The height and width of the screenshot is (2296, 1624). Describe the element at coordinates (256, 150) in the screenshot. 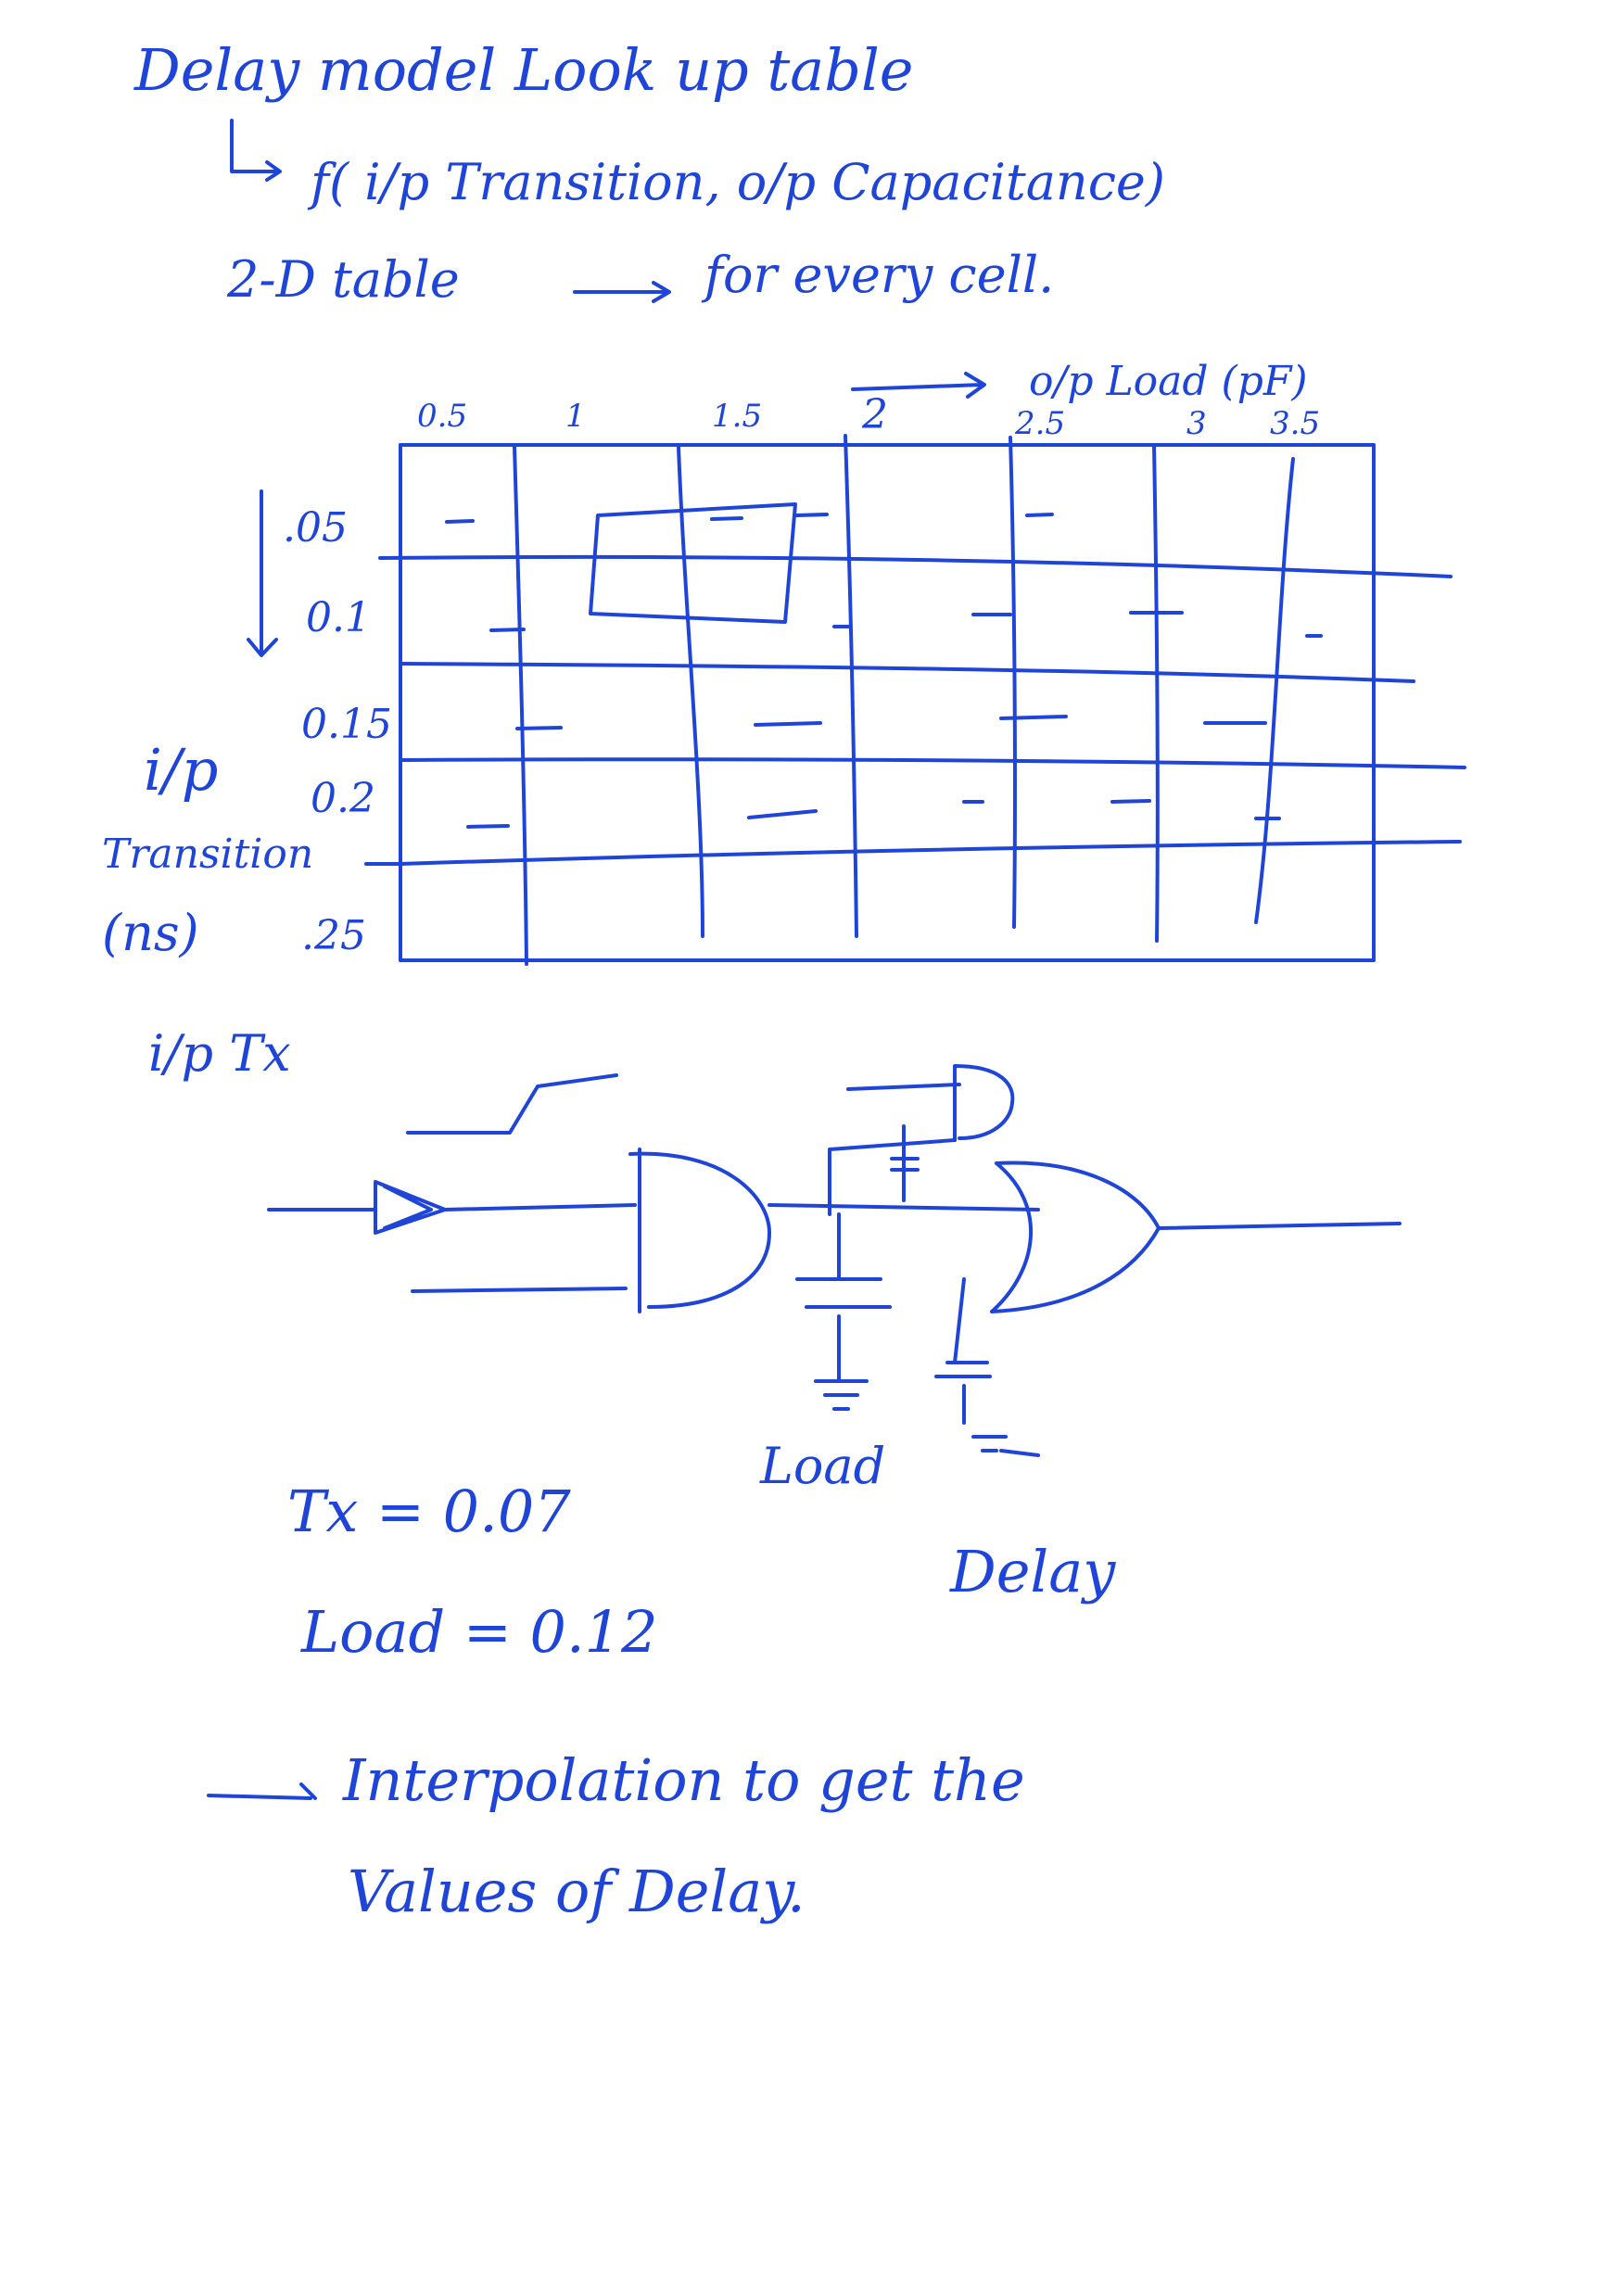

I see `heading-hook-arrow` at that location.